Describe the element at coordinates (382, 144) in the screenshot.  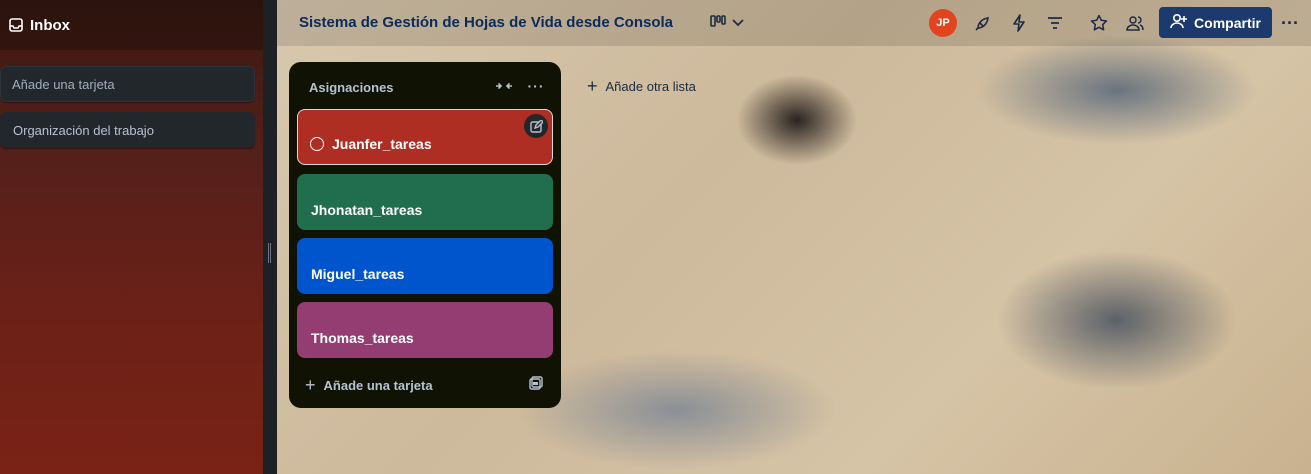
I see `card-label: Juanfer_tareas` at that location.